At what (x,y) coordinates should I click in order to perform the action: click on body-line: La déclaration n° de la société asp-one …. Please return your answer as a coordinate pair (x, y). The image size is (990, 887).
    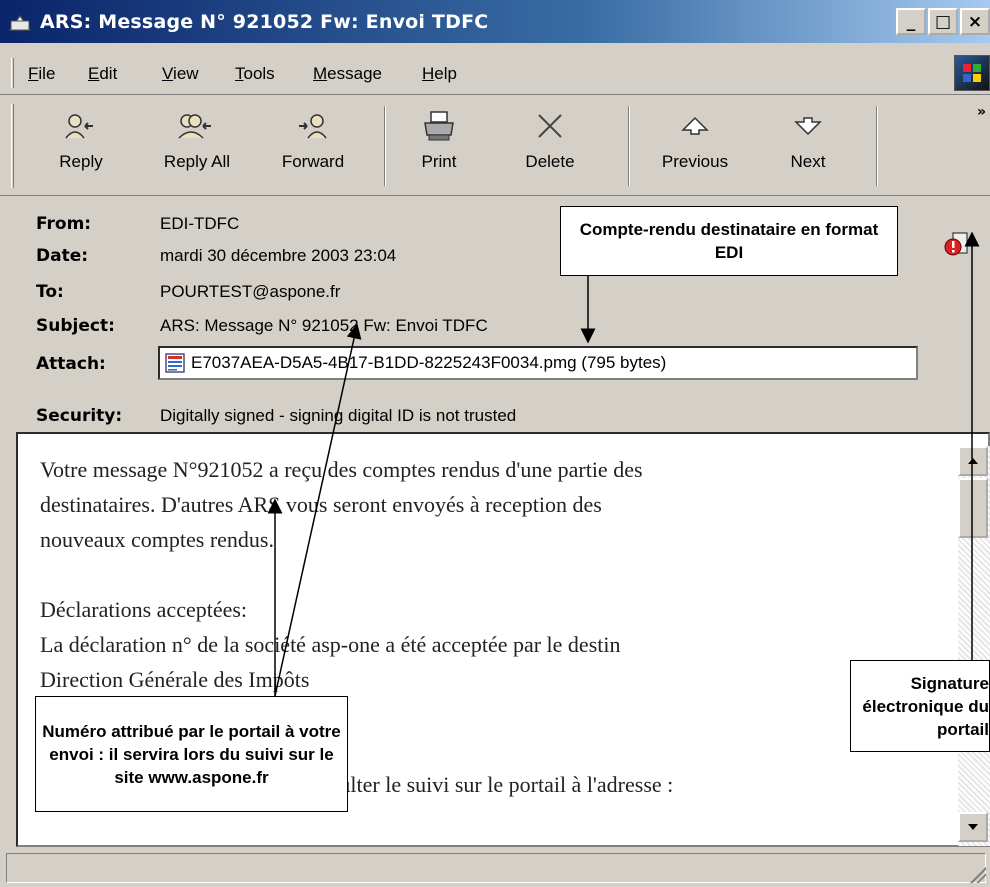
    Looking at the image, I should click on (330, 644).